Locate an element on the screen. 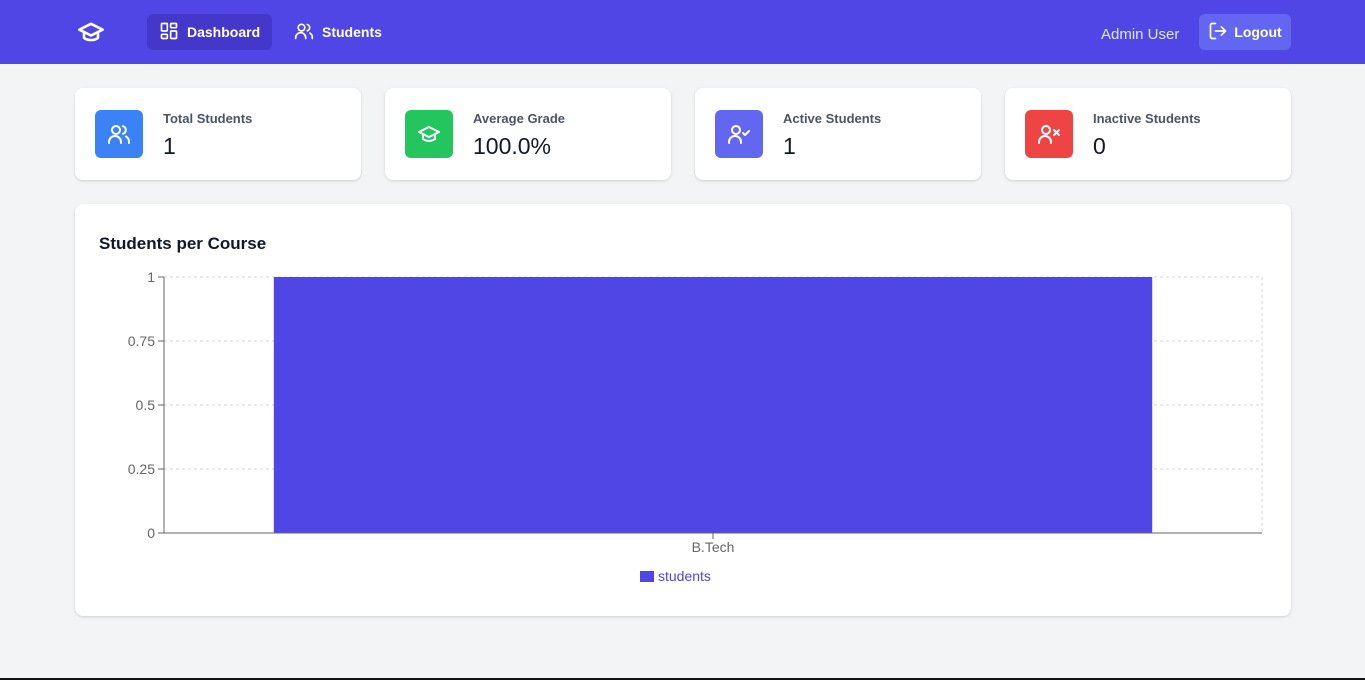 This screenshot has height=680, width=1365. dashboard-grid-icon is located at coordinates (169, 32).